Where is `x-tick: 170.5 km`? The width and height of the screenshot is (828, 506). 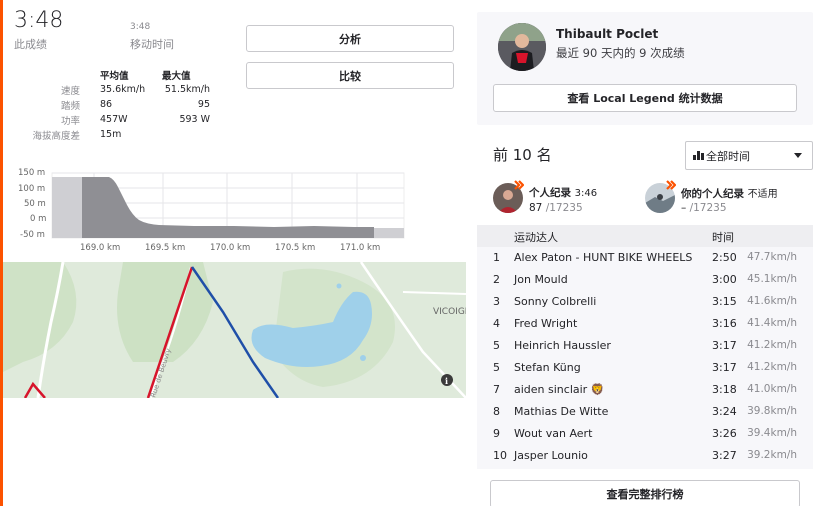
x-tick: 170.5 km is located at coordinates (295, 248).